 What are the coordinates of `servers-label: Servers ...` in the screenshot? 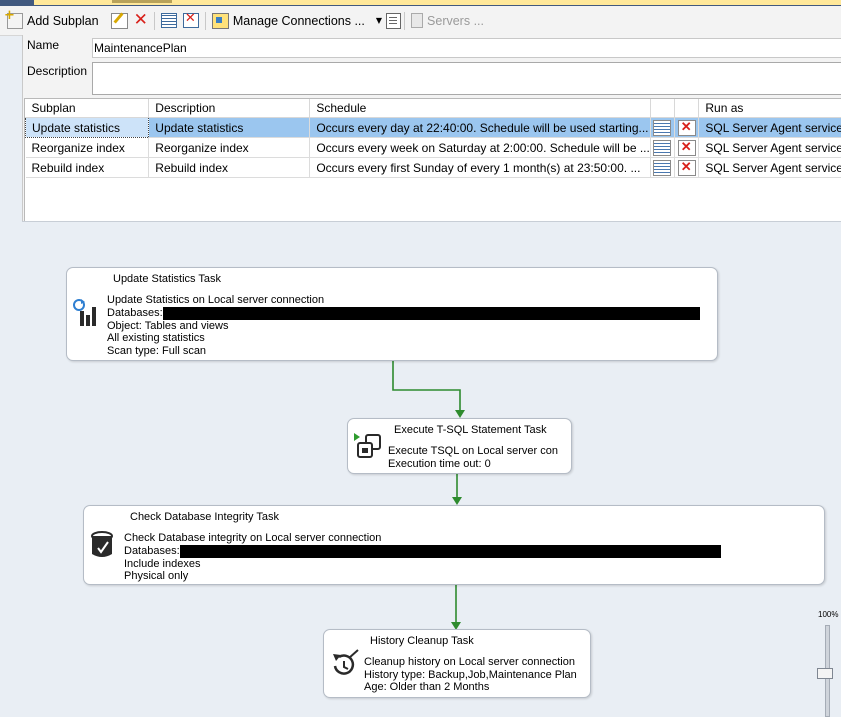 It's located at (455, 21).